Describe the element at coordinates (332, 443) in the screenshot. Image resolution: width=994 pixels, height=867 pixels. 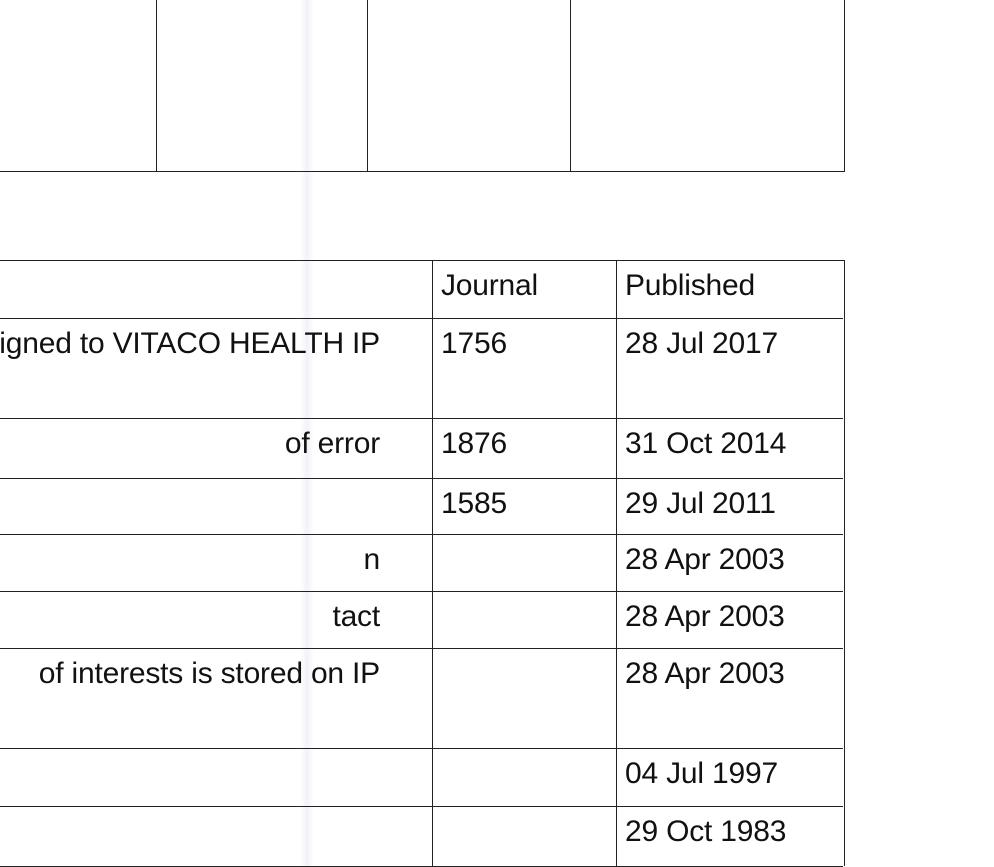
I see `event-text: of error` at that location.